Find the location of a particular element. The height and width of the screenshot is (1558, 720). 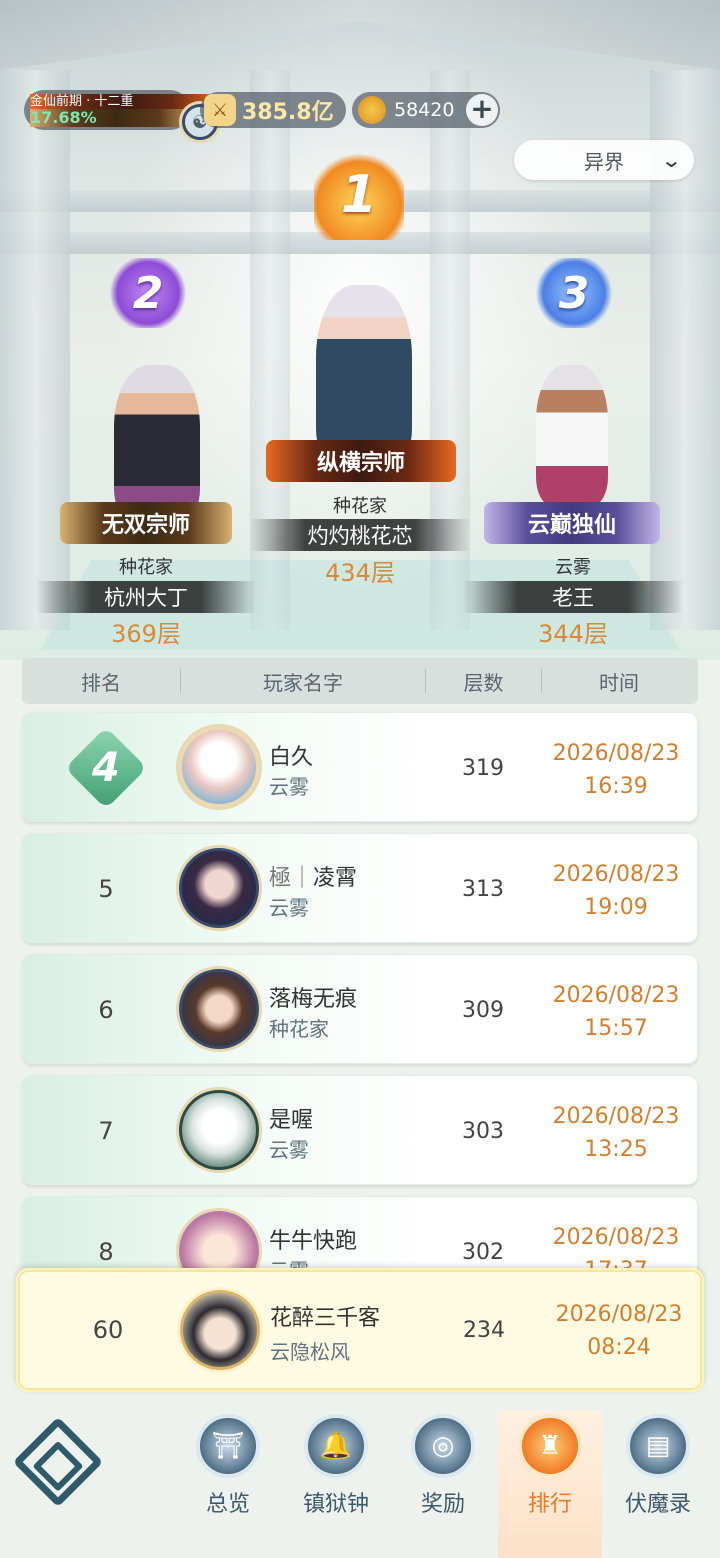

my-rank-row: 60 花醉三千客 云隐松风 234 2026/08/23 08:24 is located at coordinates (360, 1330).